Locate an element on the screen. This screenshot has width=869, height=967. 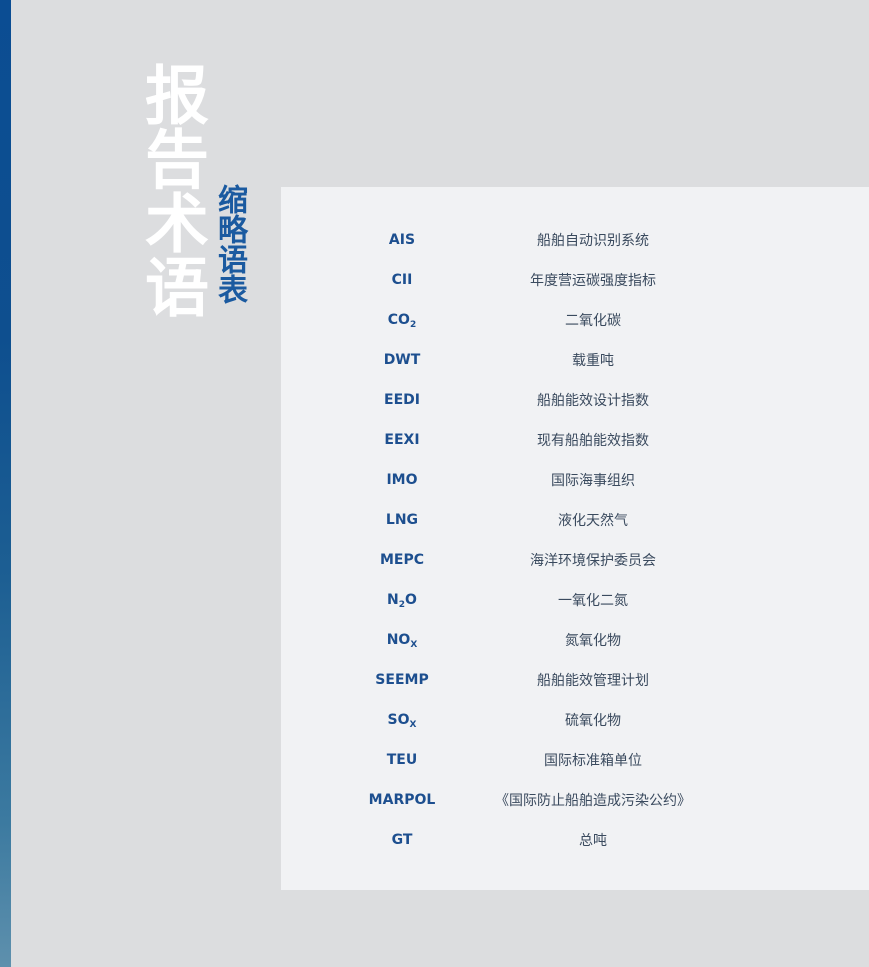
term-definition: 船舶能效设计指数 is located at coordinates (593, 401).